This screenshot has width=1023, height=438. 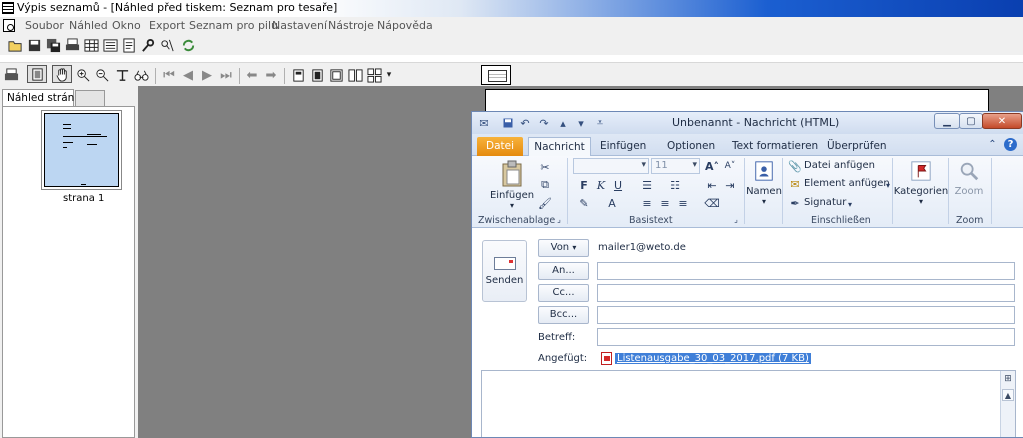 What do you see at coordinates (405, 25) in the screenshot?
I see `menu-napoveda: Nápověda` at bounding box center [405, 25].